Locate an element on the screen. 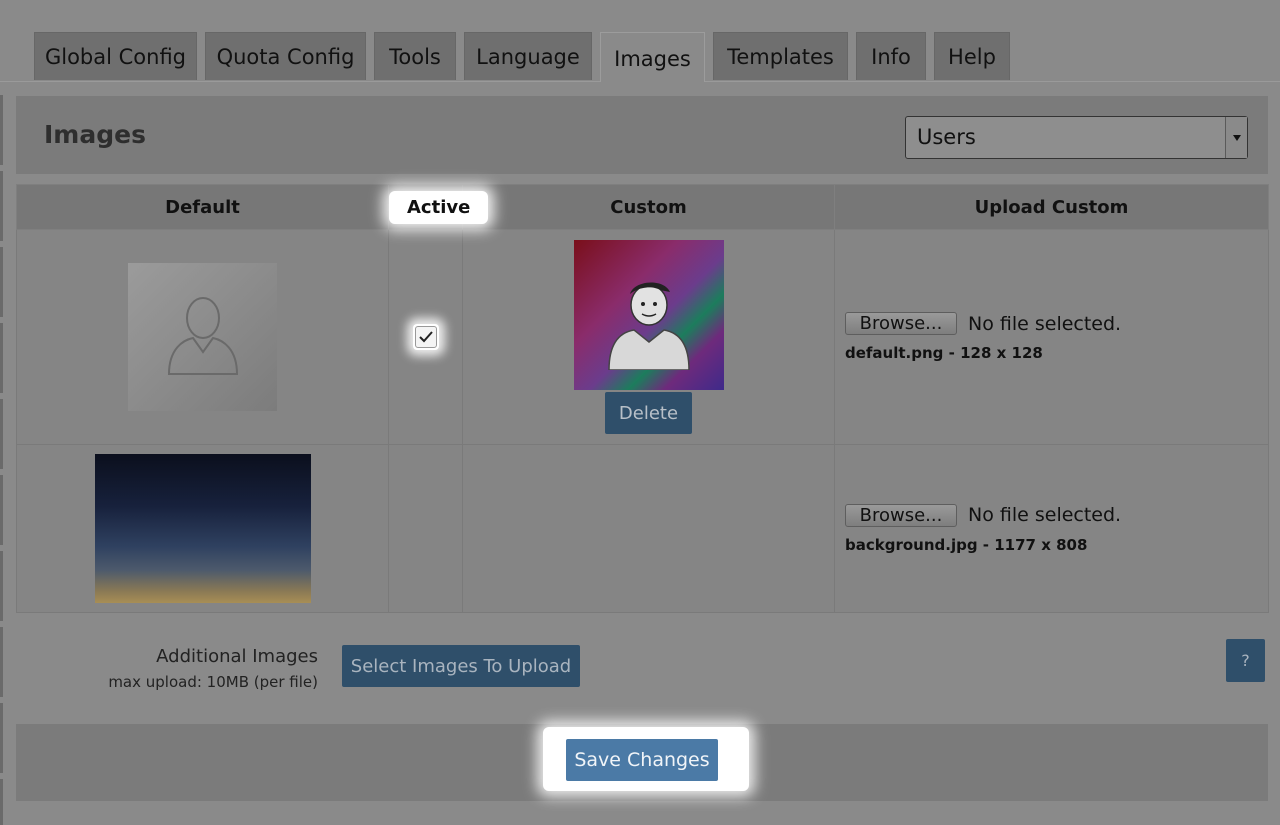 The image size is (1280, 825). select-images-to-upload-button: Select Images To Upload is located at coordinates (461, 666).